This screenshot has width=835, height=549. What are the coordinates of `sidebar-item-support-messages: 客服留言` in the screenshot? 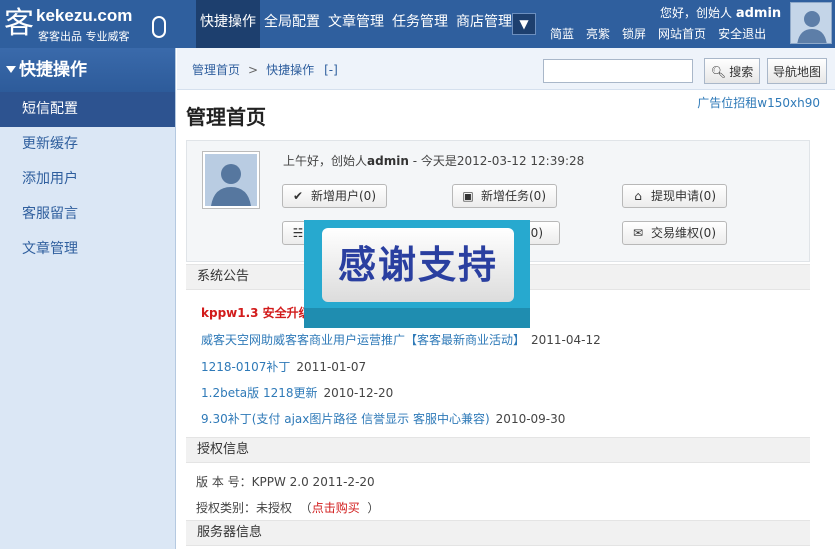 It's located at (87, 214).